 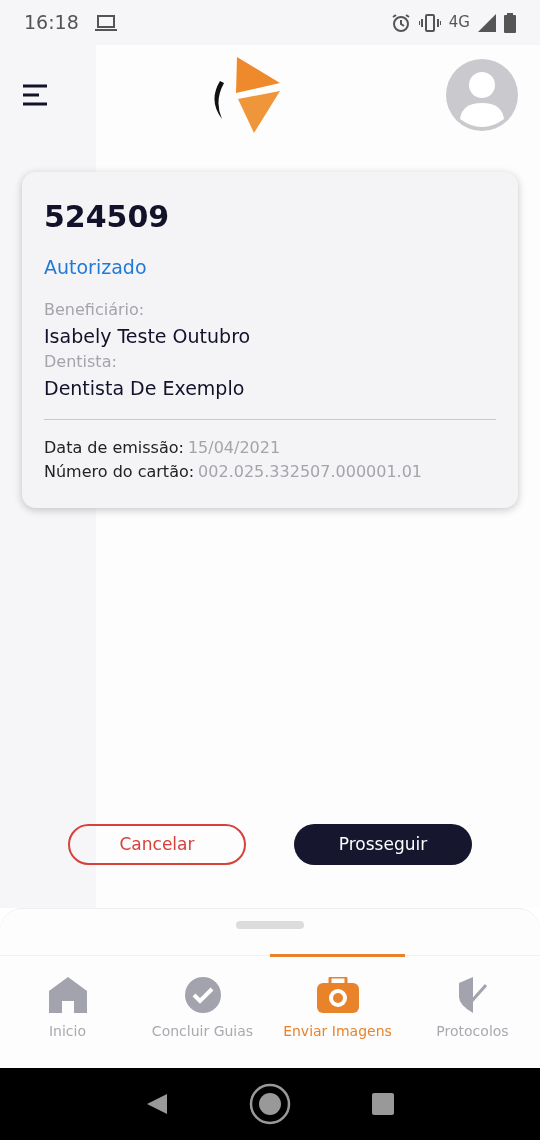 I want to click on proceed-button: Prosseguir, so click(x=383, y=844).